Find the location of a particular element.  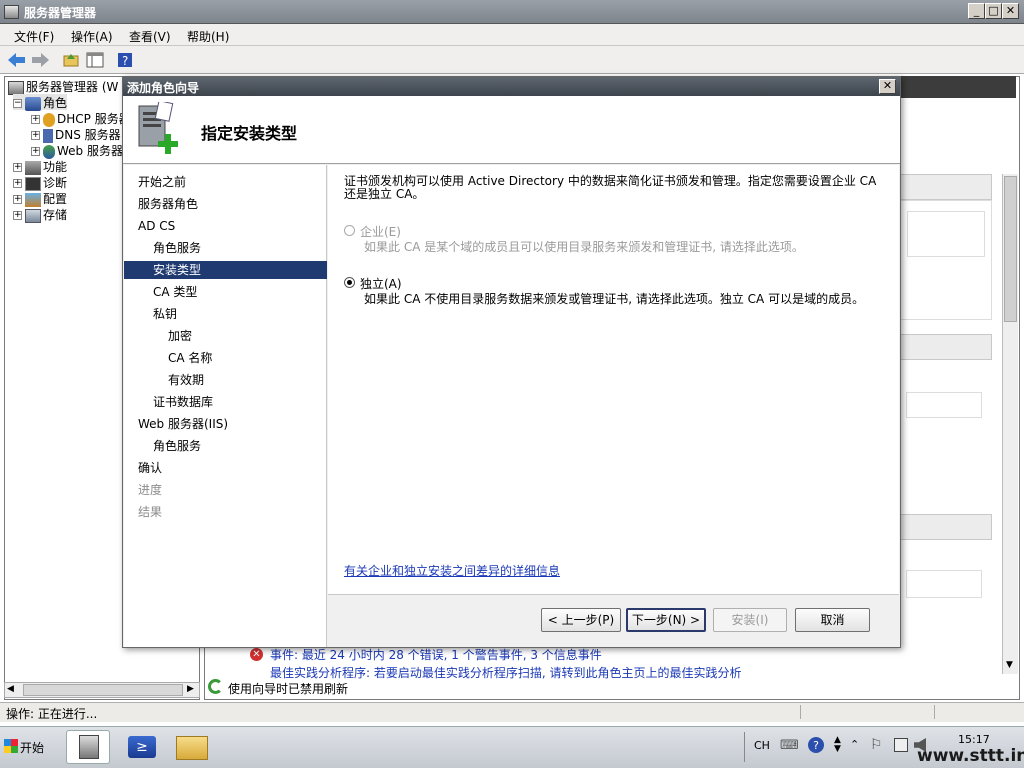

tree-item-label: DNS 服务器 is located at coordinates (88, 135).